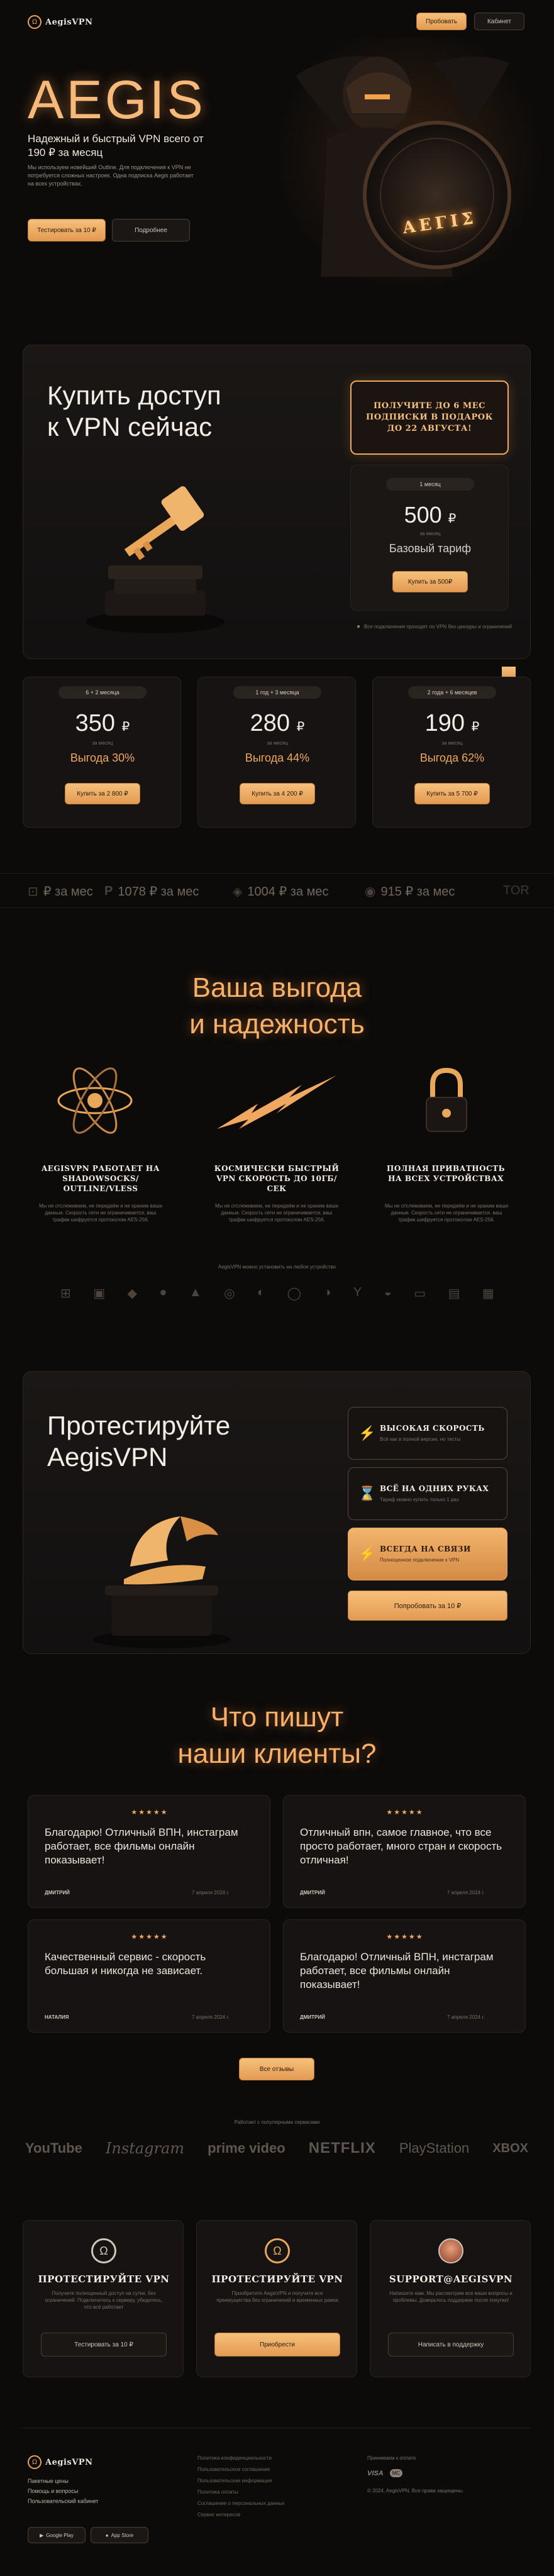 Image resolution: width=554 pixels, height=2576 pixels. Describe the element at coordinates (155, 559) in the screenshot. I see `key-pedestal-illustration` at that location.